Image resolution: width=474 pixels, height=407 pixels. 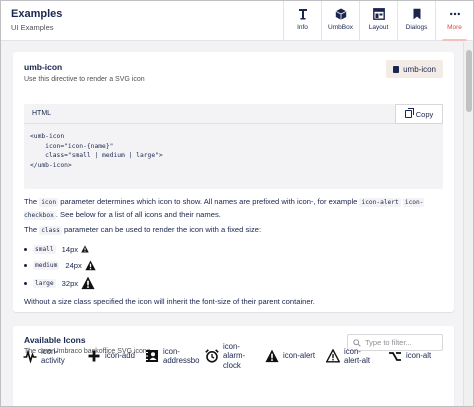 I want to click on app-dialogs-label: Dialogs, so click(x=416, y=27).